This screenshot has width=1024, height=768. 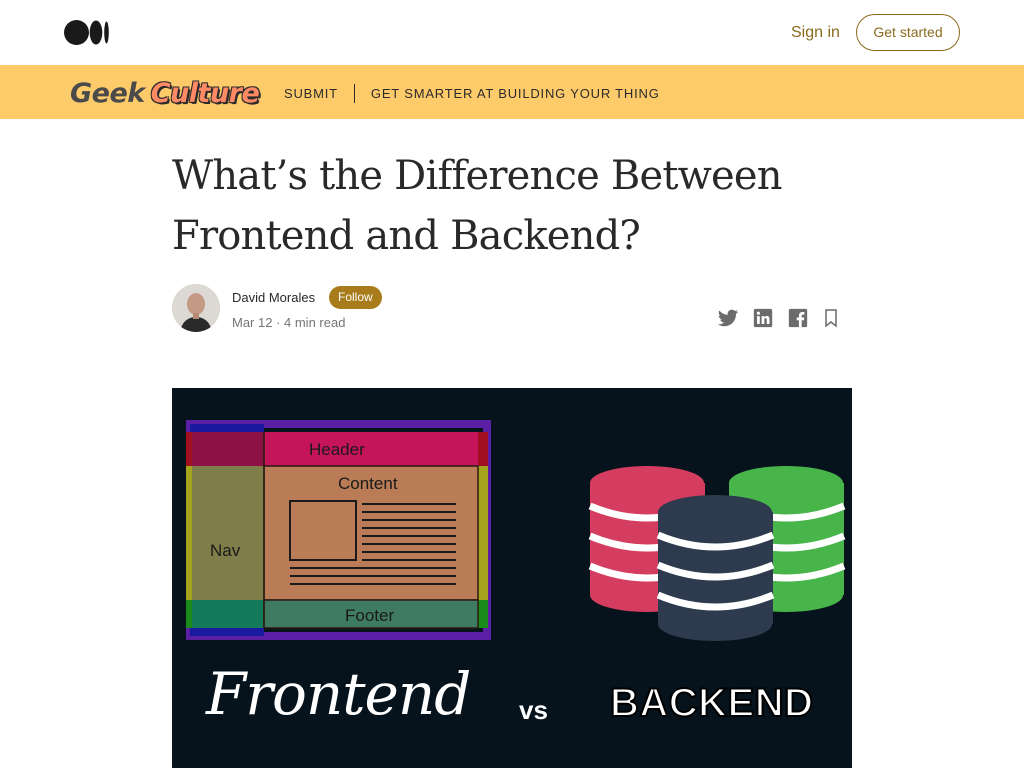 What do you see at coordinates (831, 318) in the screenshot?
I see `bookmark-icon` at bounding box center [831, 318].